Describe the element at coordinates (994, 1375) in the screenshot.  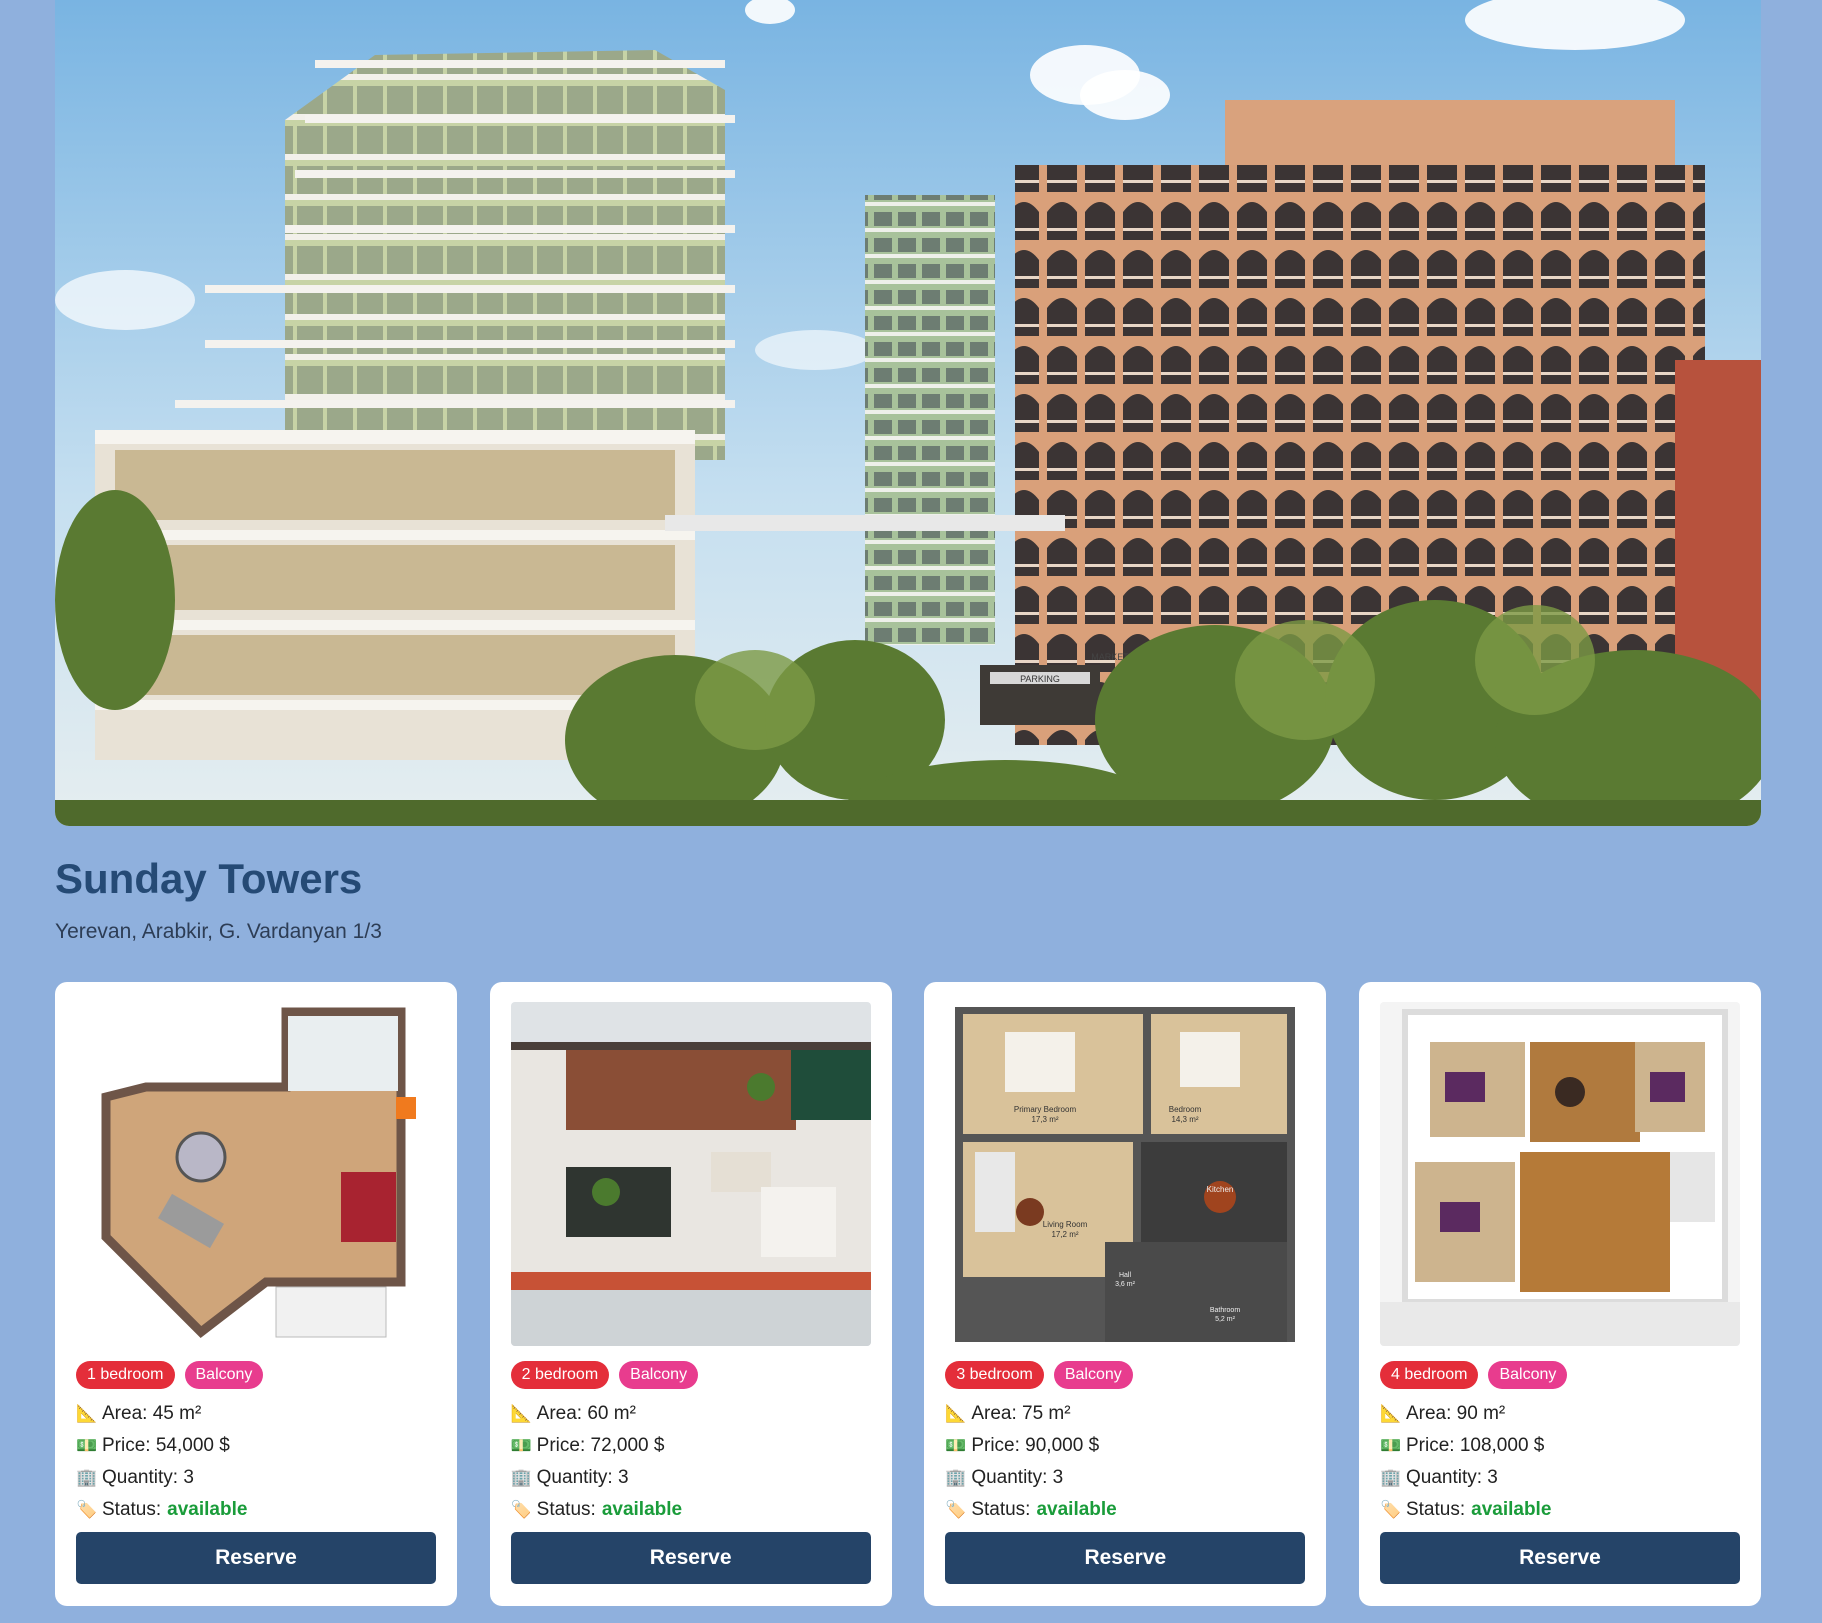
I see `bedroom-count-tag: 3 bedroom` at that location.